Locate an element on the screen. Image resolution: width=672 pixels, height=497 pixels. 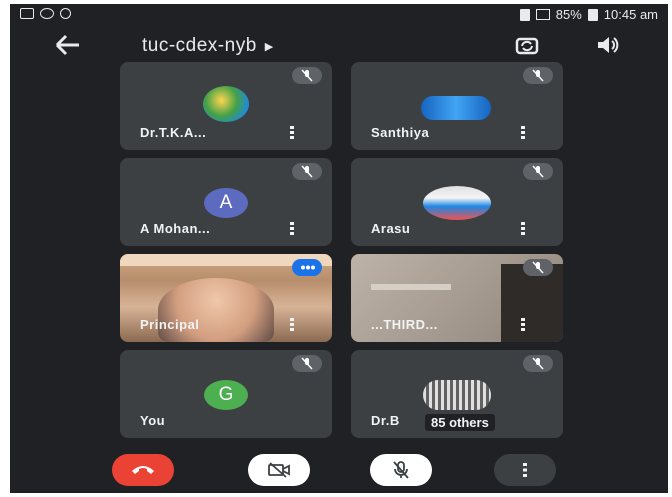
participant-tile: Arasu is located at coordinates (457, 202).